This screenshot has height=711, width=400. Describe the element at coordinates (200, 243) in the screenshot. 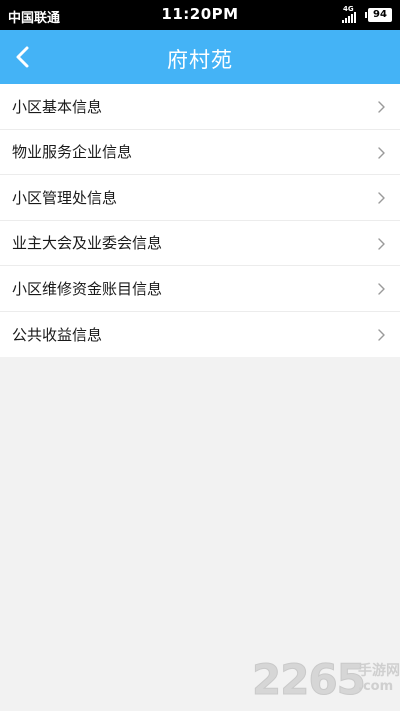

I see `menu-item-owners-committee: 业主大会及业委会信息` at that location.